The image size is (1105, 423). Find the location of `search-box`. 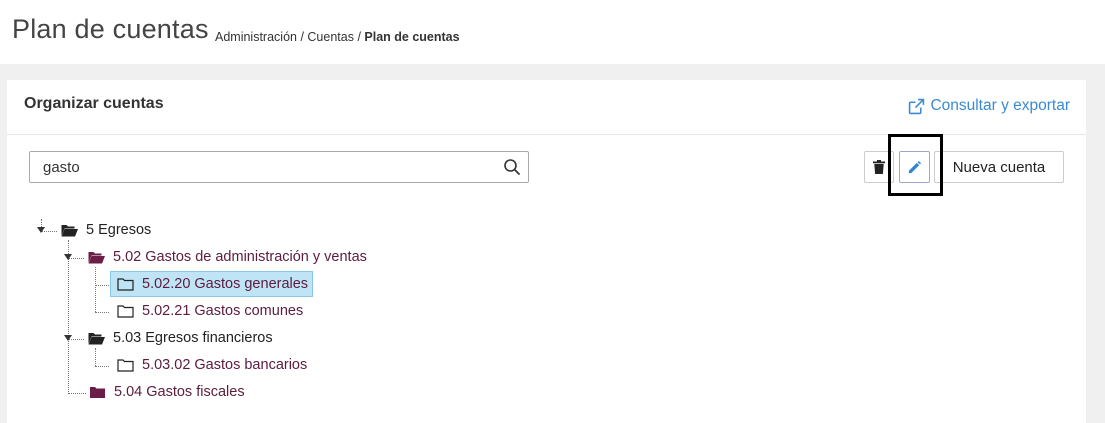

search-box is located at coordinates (279, 167).